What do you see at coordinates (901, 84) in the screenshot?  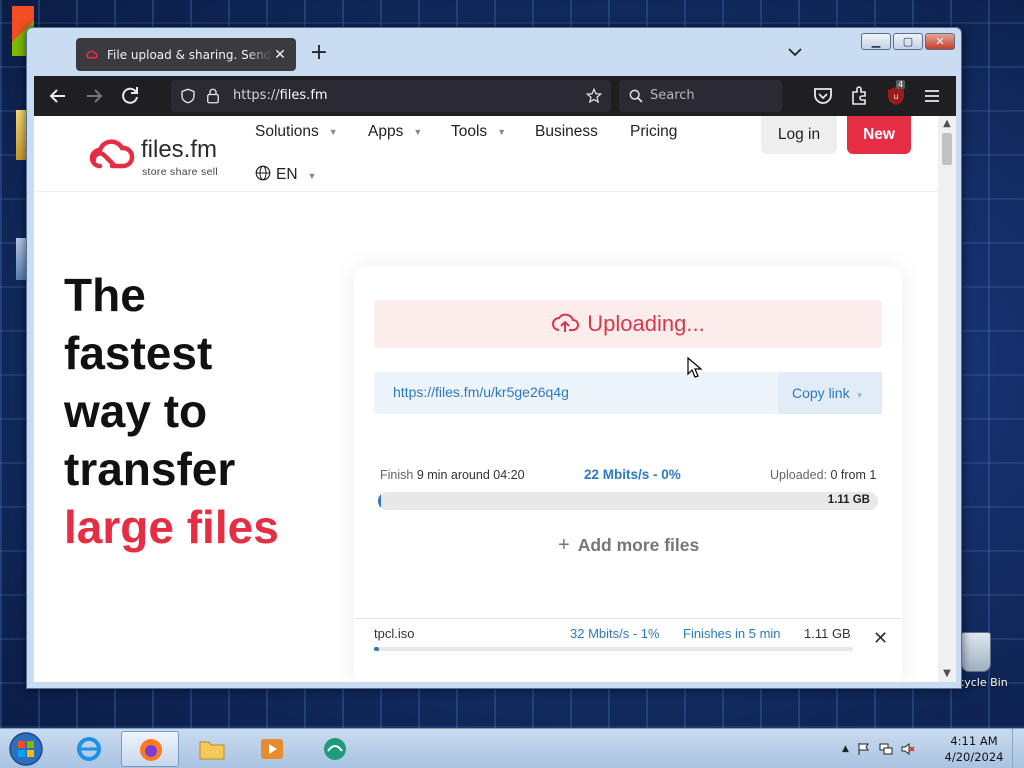 I see `extension-badge: 4` at bounding box center [901, 84].